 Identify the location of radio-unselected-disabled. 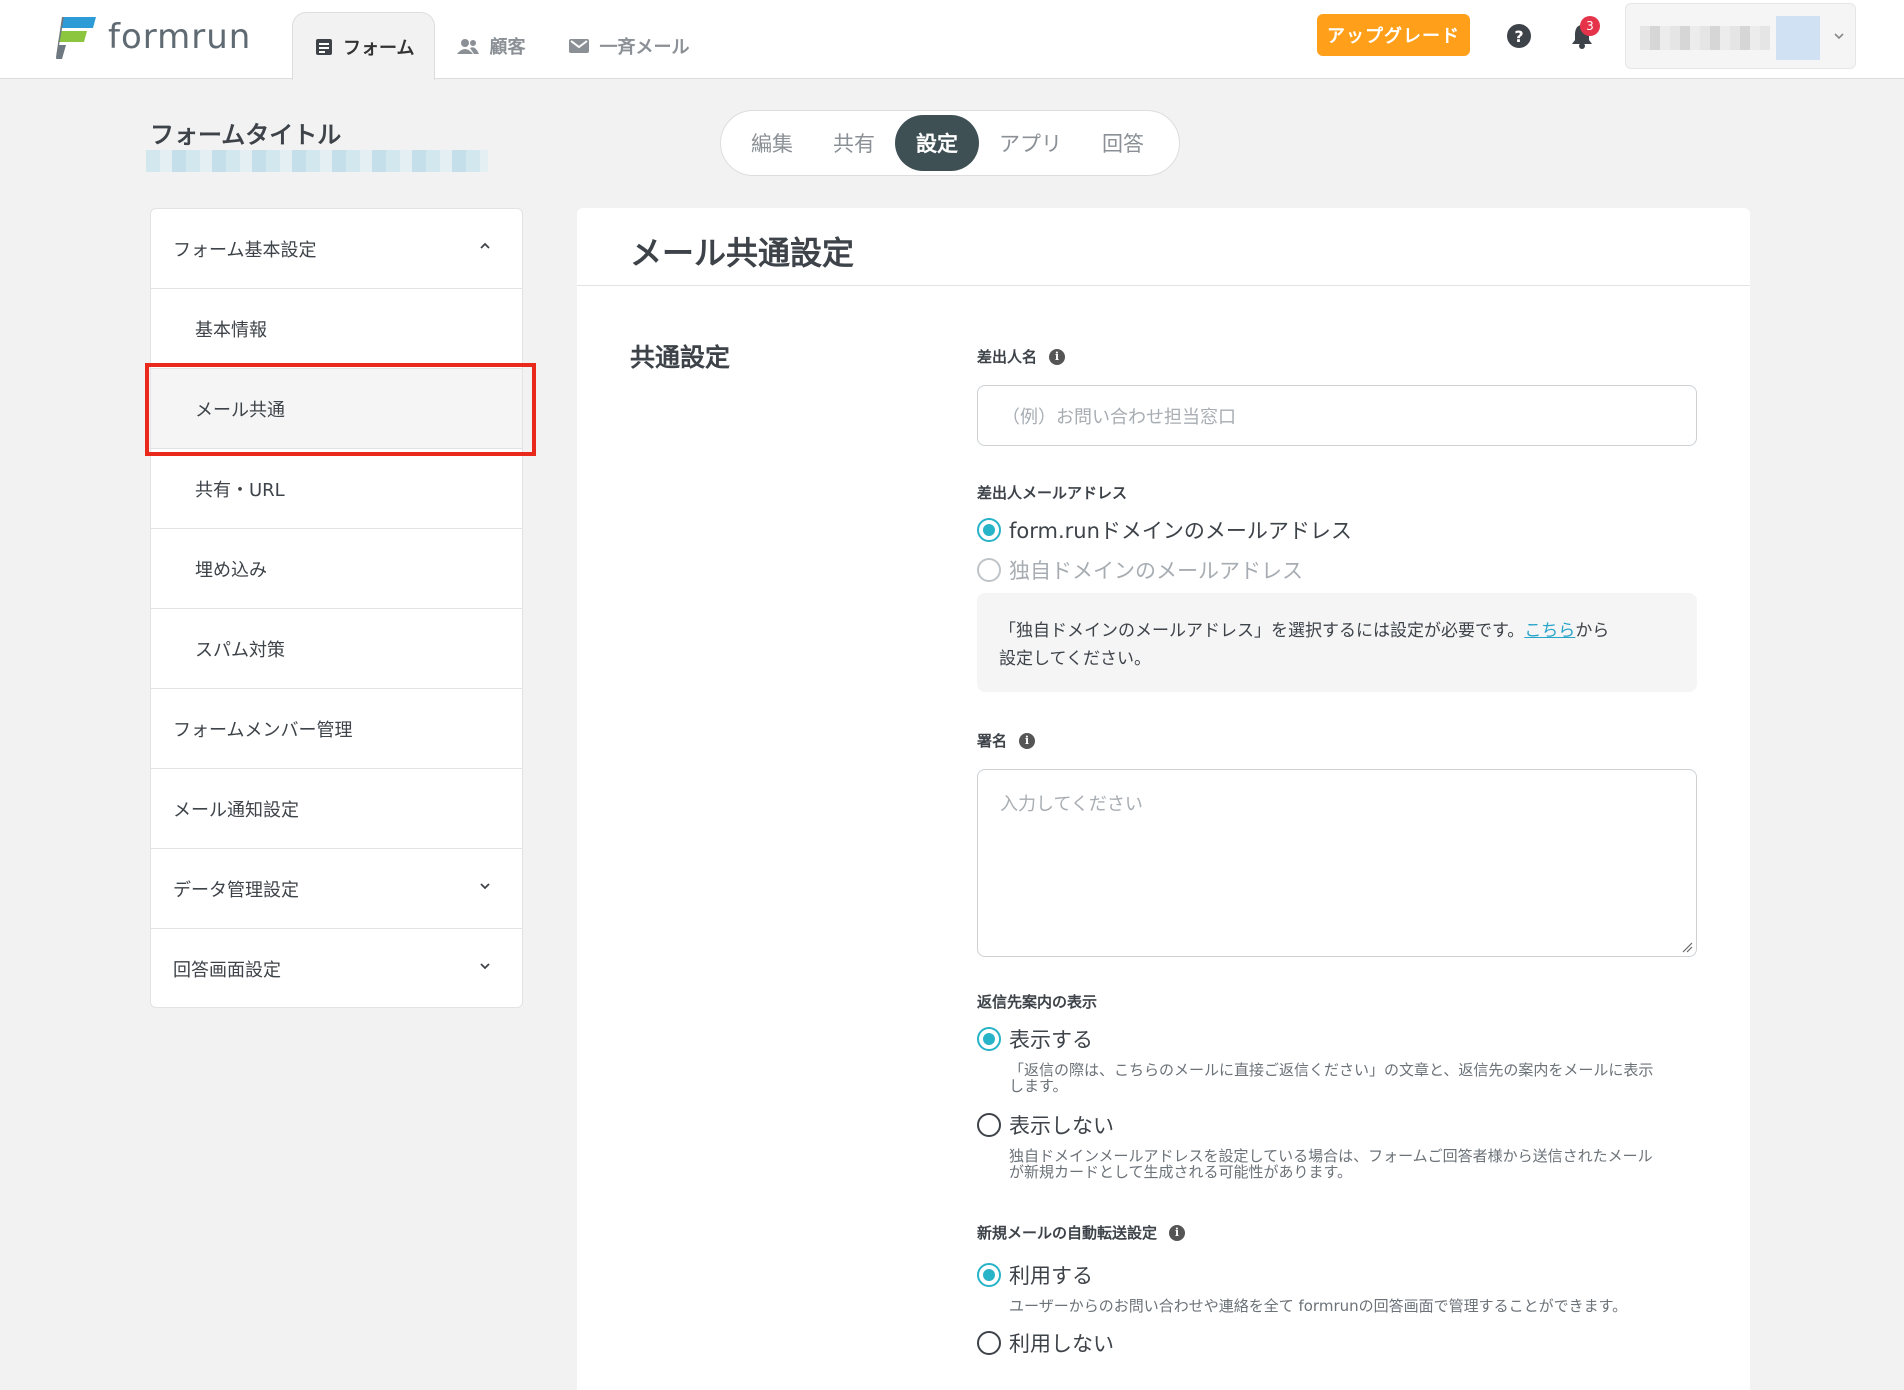
(989, 570).